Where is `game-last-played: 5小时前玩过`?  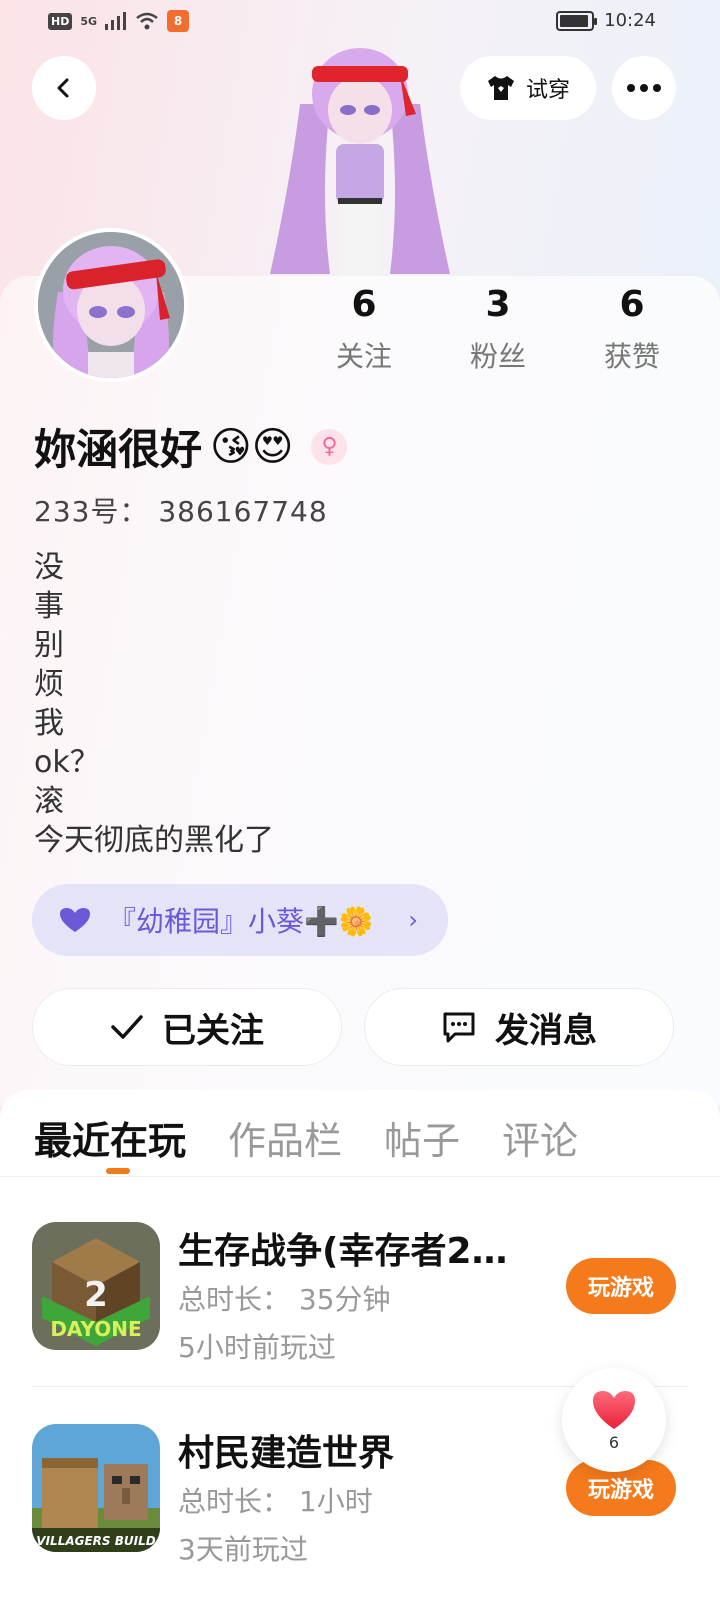 game-last-played: 5小时前玩过 is located at coordinates (257, 1347).